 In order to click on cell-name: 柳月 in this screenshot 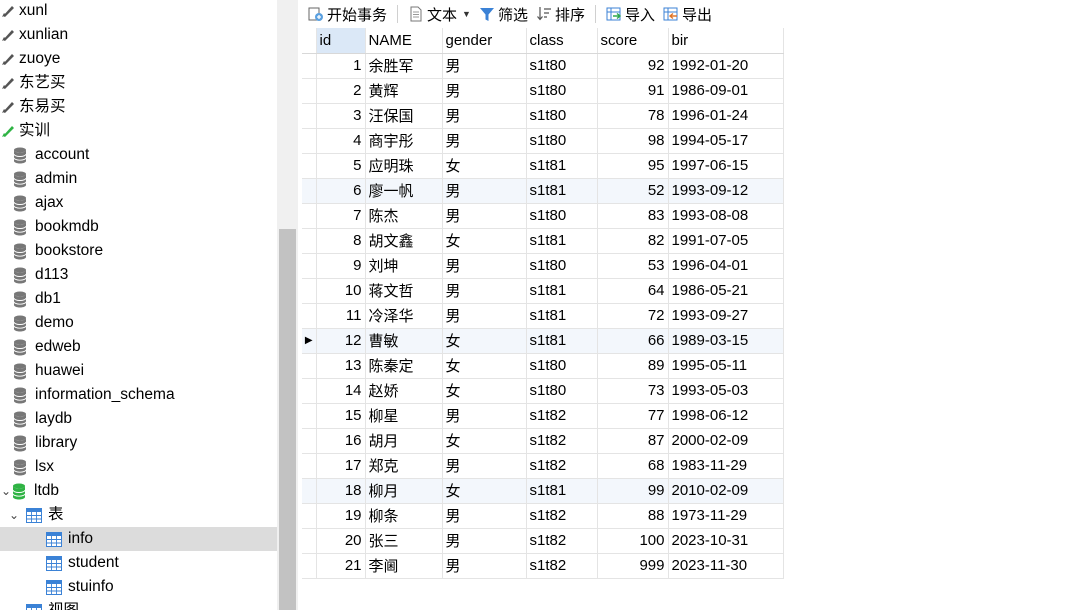, I will do `click(404, 491)`.